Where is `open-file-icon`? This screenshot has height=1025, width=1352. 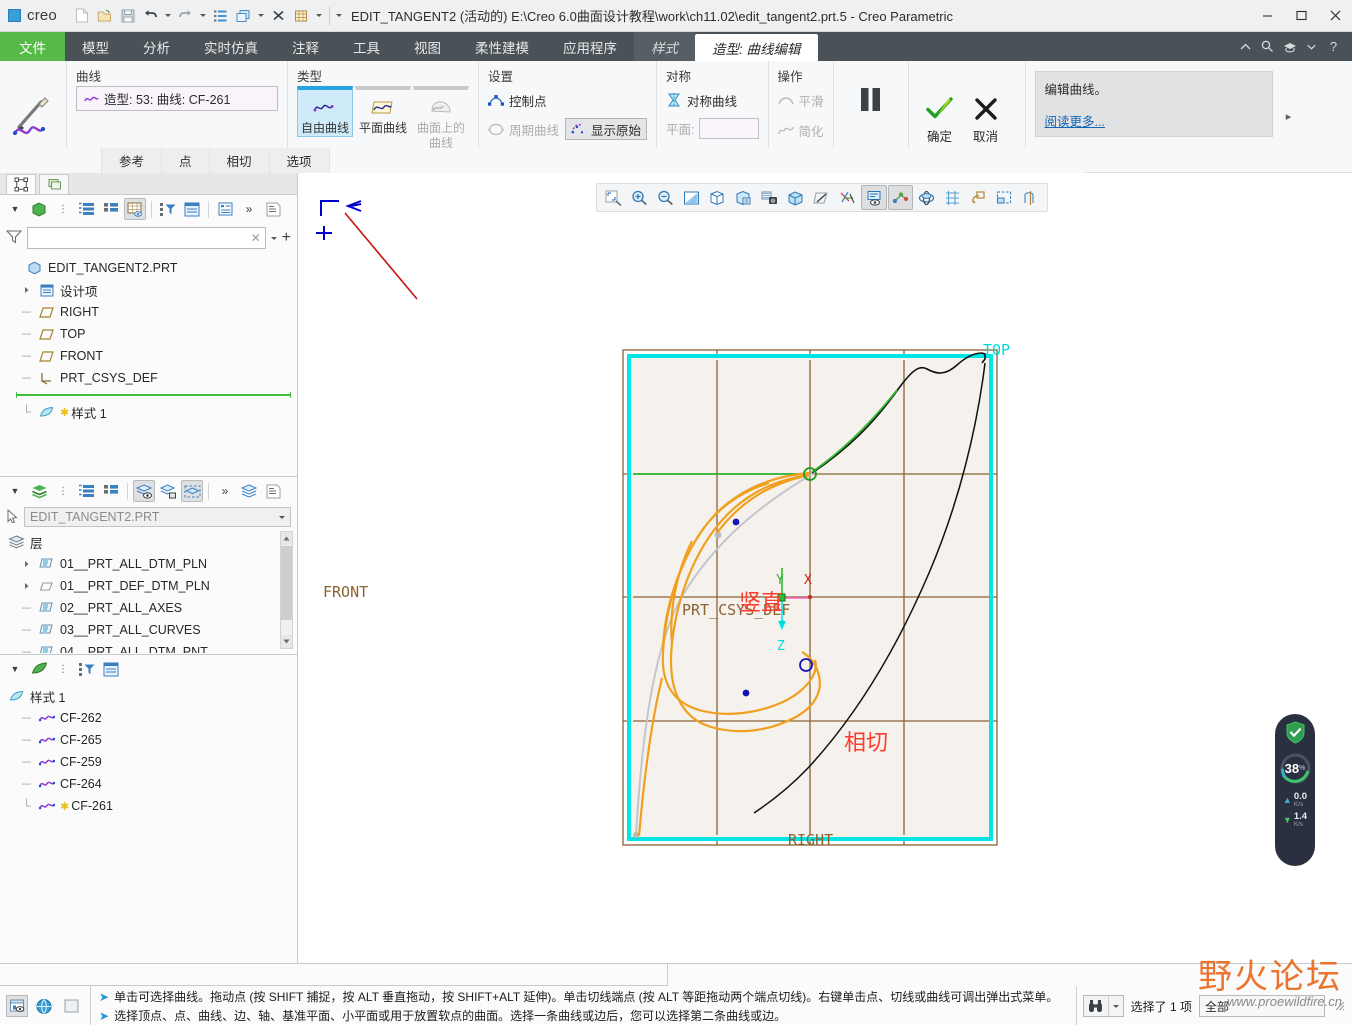 open-file-icon is located at coordinates (105, 16).